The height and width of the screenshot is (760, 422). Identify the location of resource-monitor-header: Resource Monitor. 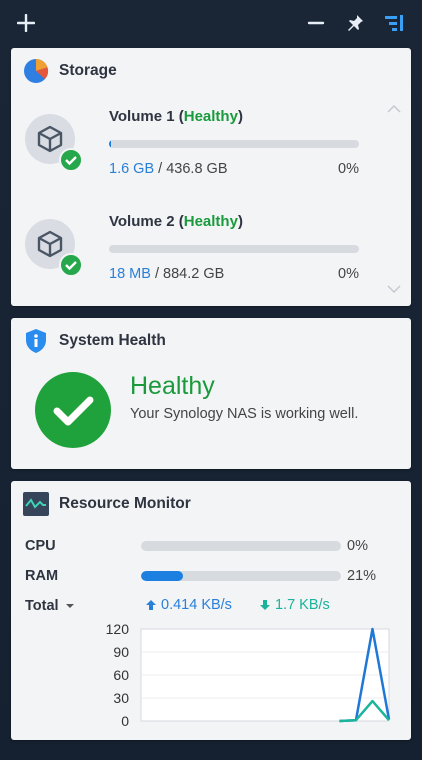
(107, 504).